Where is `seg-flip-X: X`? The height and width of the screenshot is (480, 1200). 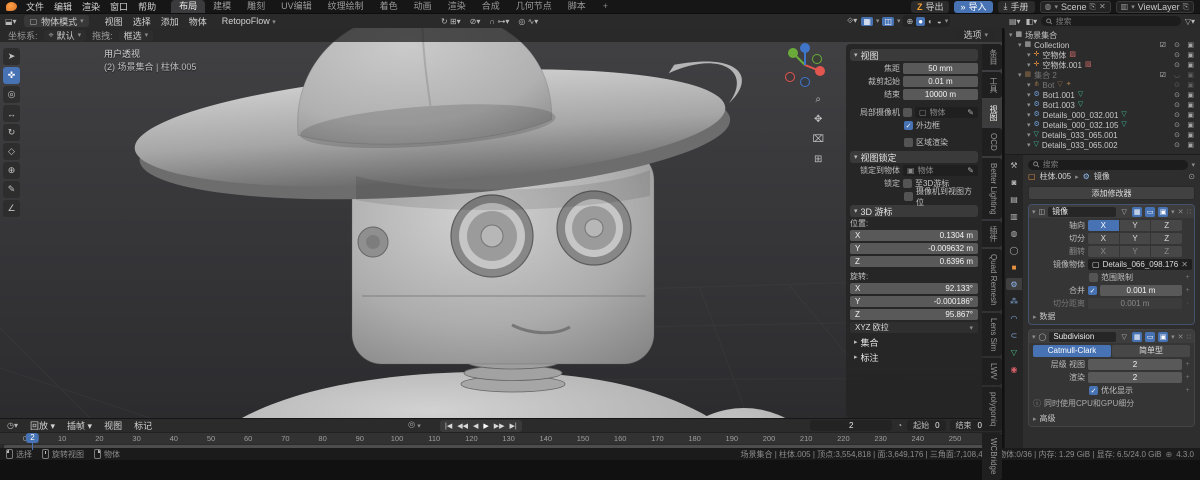
seg-flip-X: X is located at coordinates (1103, 251).